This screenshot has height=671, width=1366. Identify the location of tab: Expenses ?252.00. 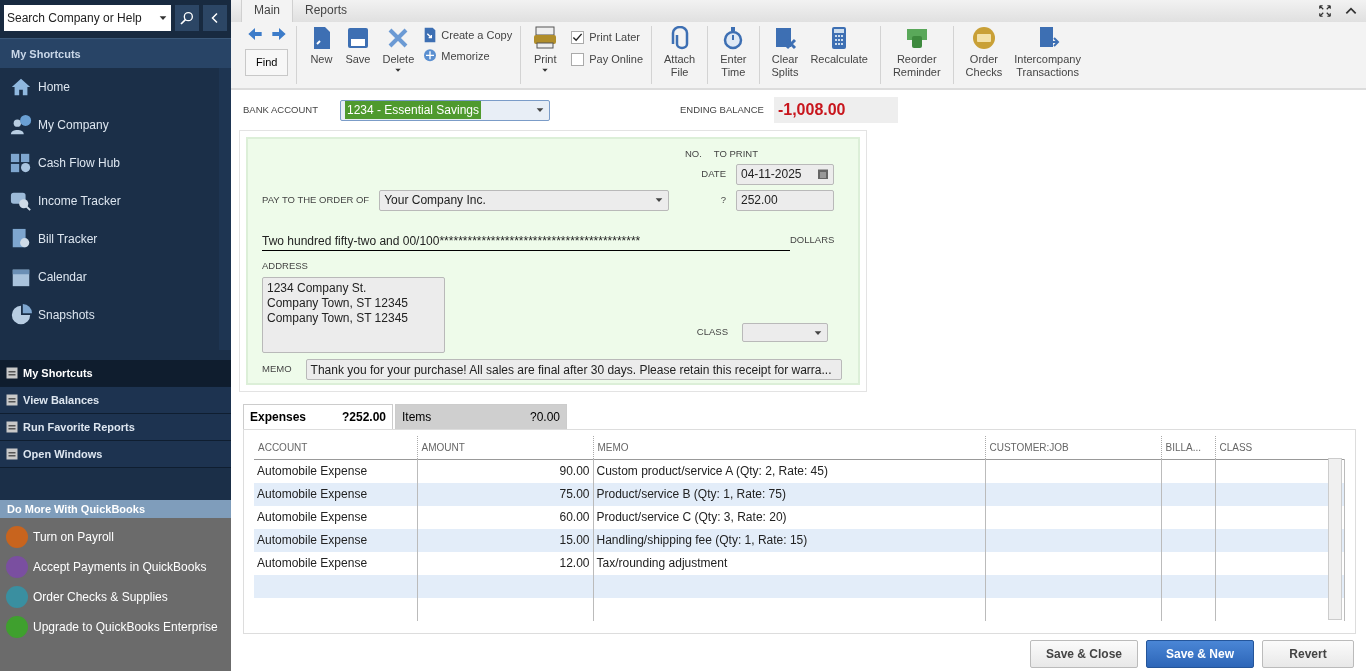
(318, 416).